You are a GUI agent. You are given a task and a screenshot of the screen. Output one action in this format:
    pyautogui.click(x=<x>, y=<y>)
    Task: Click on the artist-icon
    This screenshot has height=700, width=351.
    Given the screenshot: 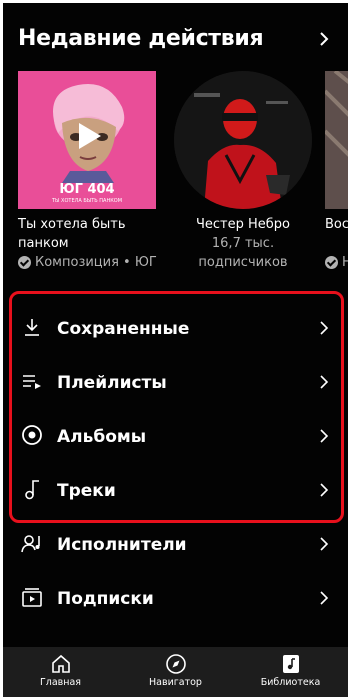 What is the action you would take?
    pyautogui.click(x=30, y=544)
    